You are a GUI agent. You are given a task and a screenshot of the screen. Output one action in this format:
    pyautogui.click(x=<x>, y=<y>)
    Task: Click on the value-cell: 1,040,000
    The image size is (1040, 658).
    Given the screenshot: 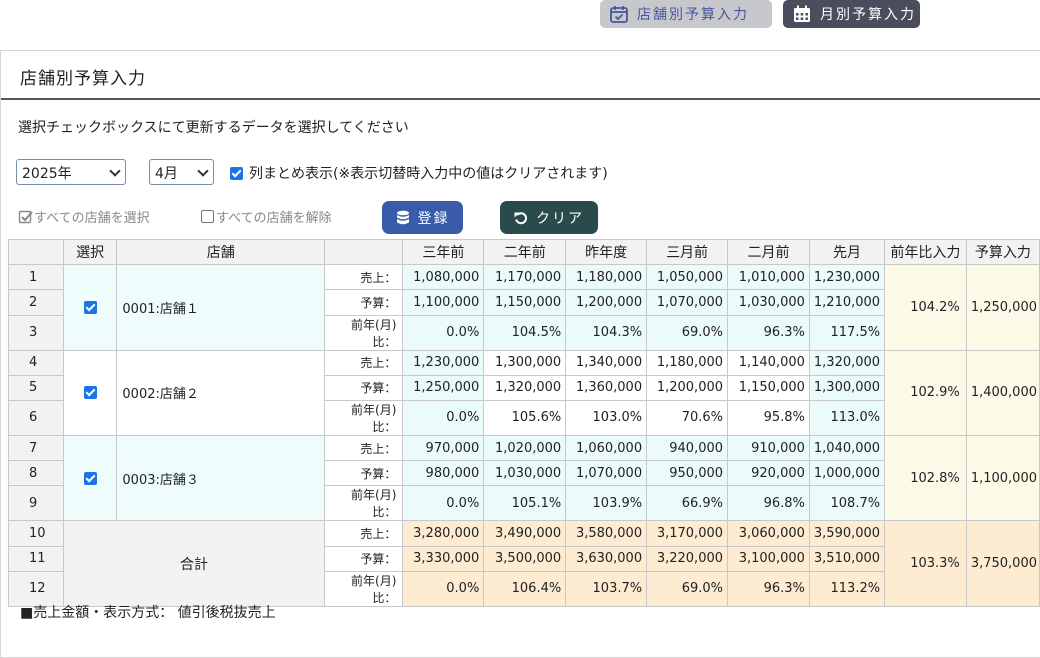 What is the action you would take?
    pyautogui.click(x=847, y=448)
    